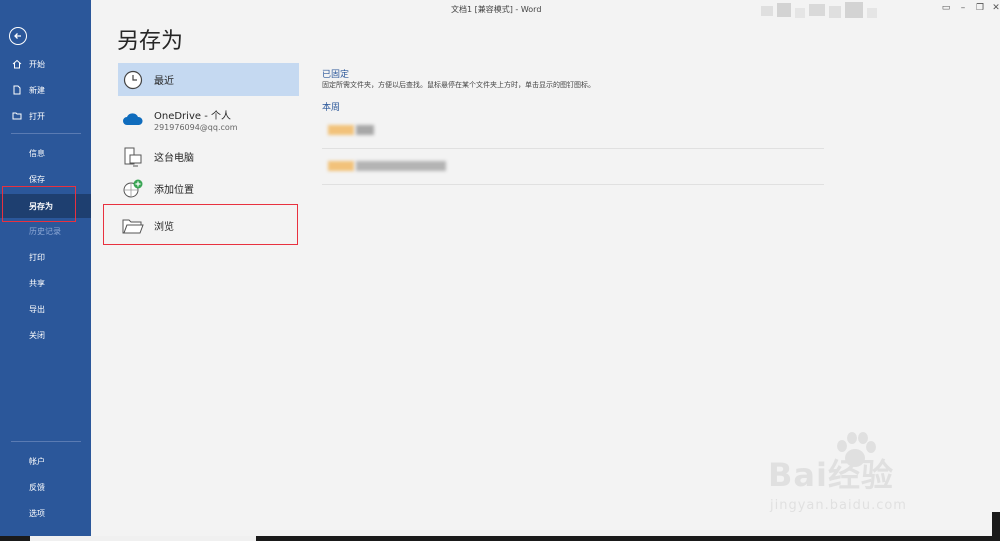  Describe the element at coordinates (37, 513) in the screenshot. I see `sidebar-item-label: 选项` at that location.